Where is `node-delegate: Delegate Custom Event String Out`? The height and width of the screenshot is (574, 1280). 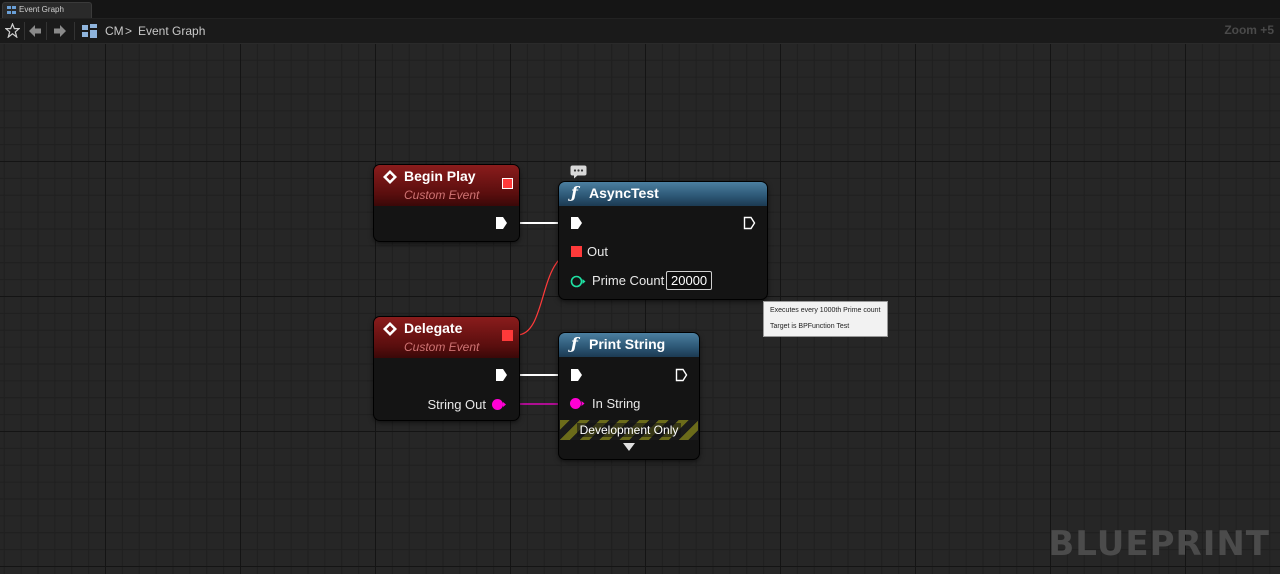 node-delegate: Delegate Custom Event String Out is located at coordinates (446, 368).